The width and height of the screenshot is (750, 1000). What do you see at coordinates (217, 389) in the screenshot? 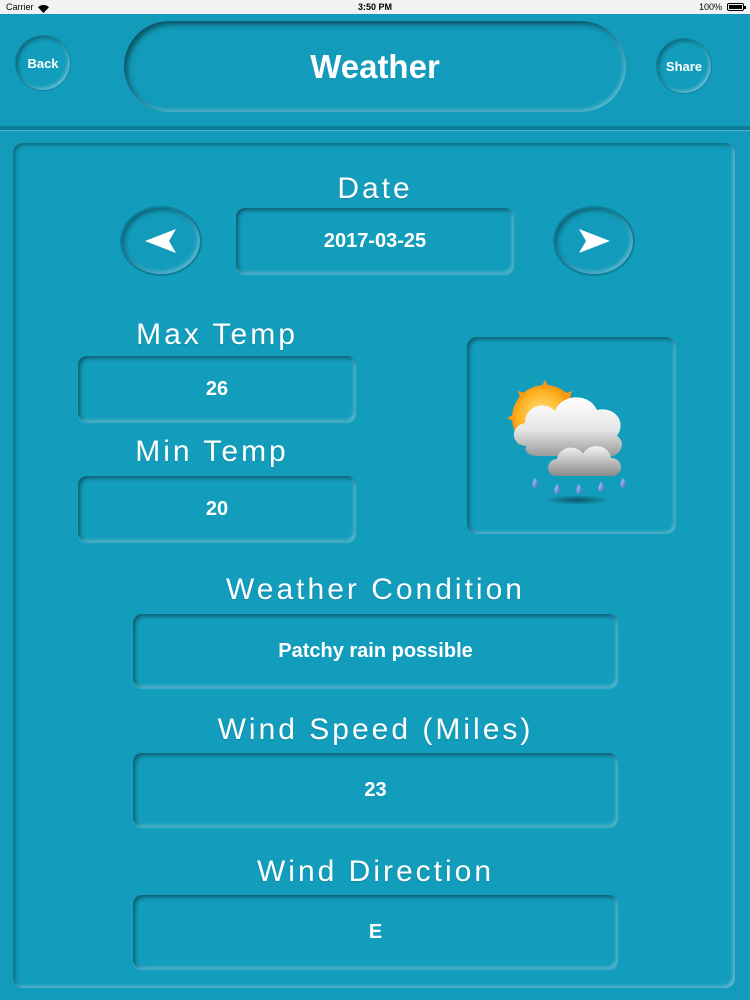
I see `max-temp-field: 26` at bounding box center [217, 389].